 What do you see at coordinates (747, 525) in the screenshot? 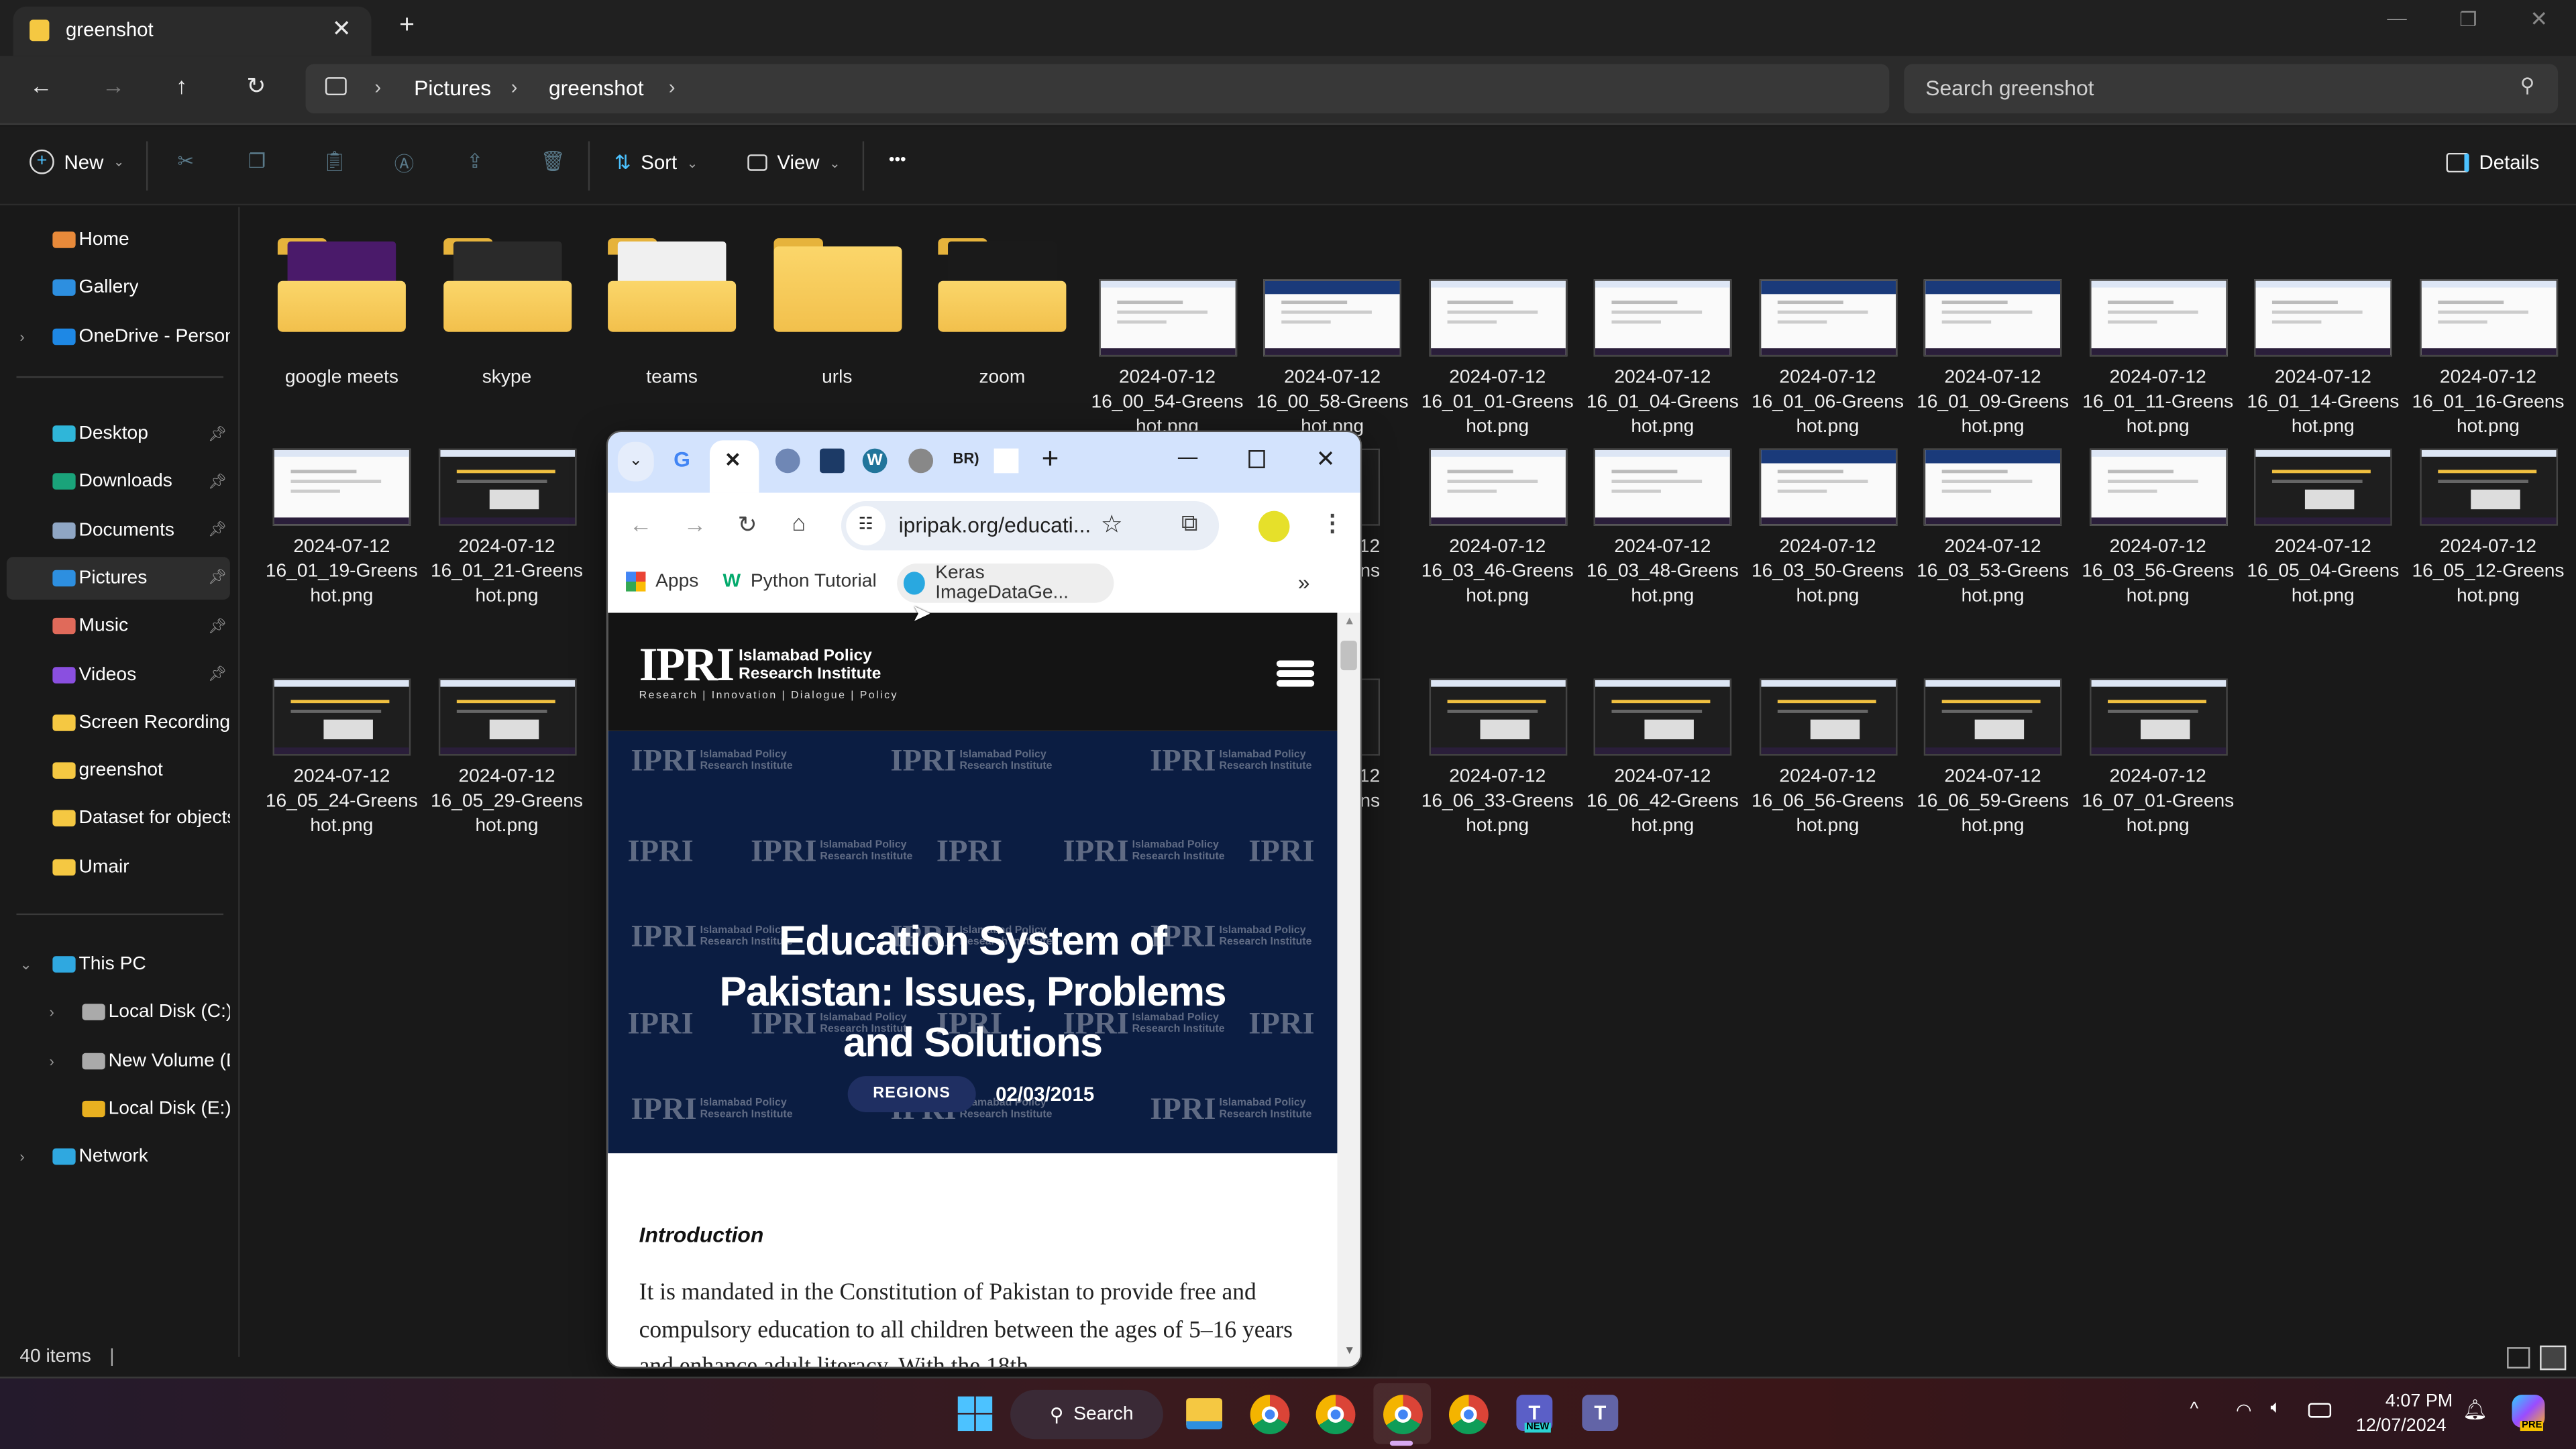
I see `reload-button: ↻` at bounding box center [747, 525].